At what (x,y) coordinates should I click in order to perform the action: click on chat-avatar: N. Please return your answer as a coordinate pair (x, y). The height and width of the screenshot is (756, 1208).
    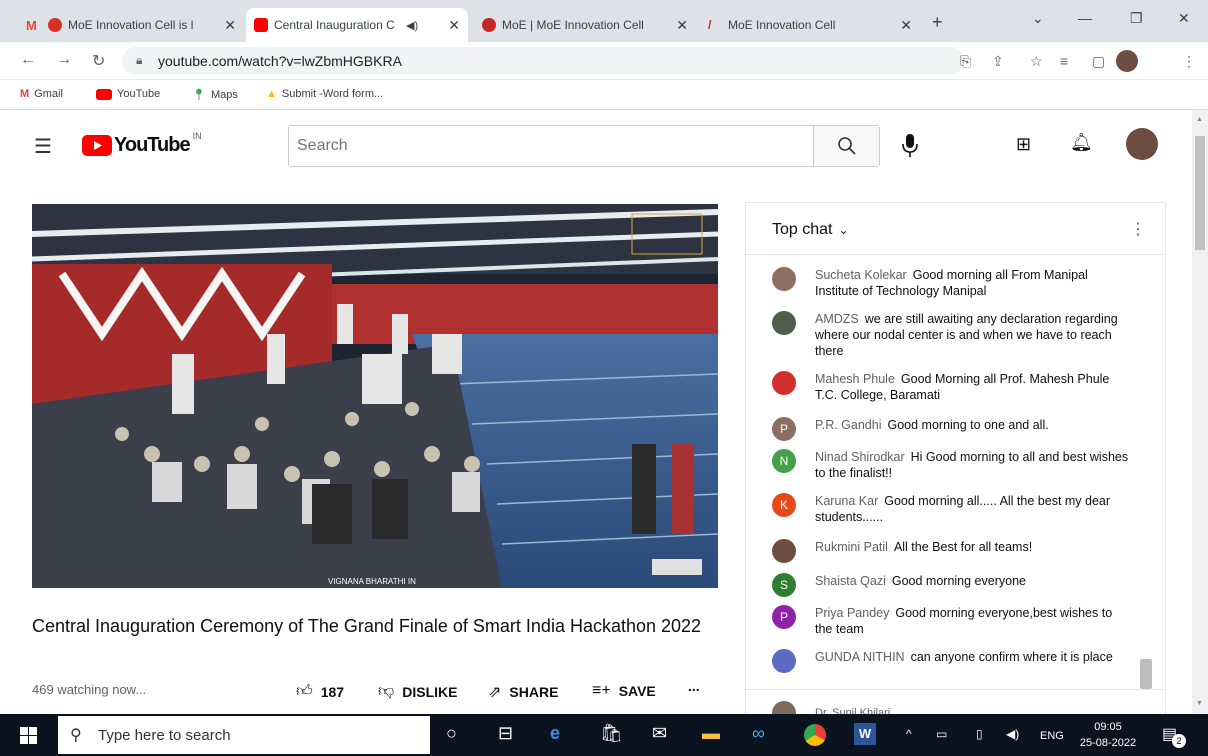
    Looking at the image, I should click on (784, 461).